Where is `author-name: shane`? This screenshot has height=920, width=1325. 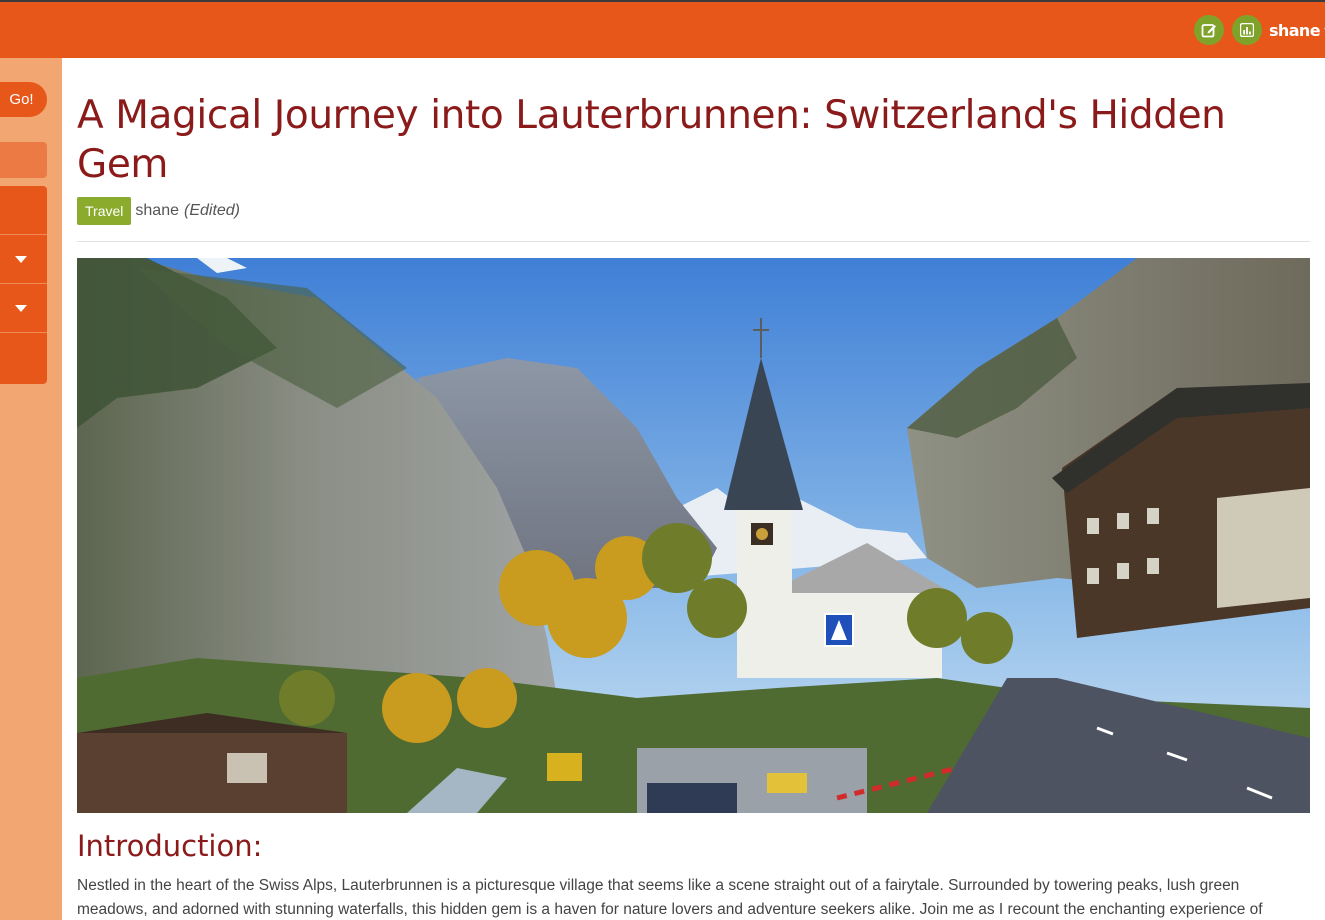 author-name: shane is located at coordinates (157, 211).